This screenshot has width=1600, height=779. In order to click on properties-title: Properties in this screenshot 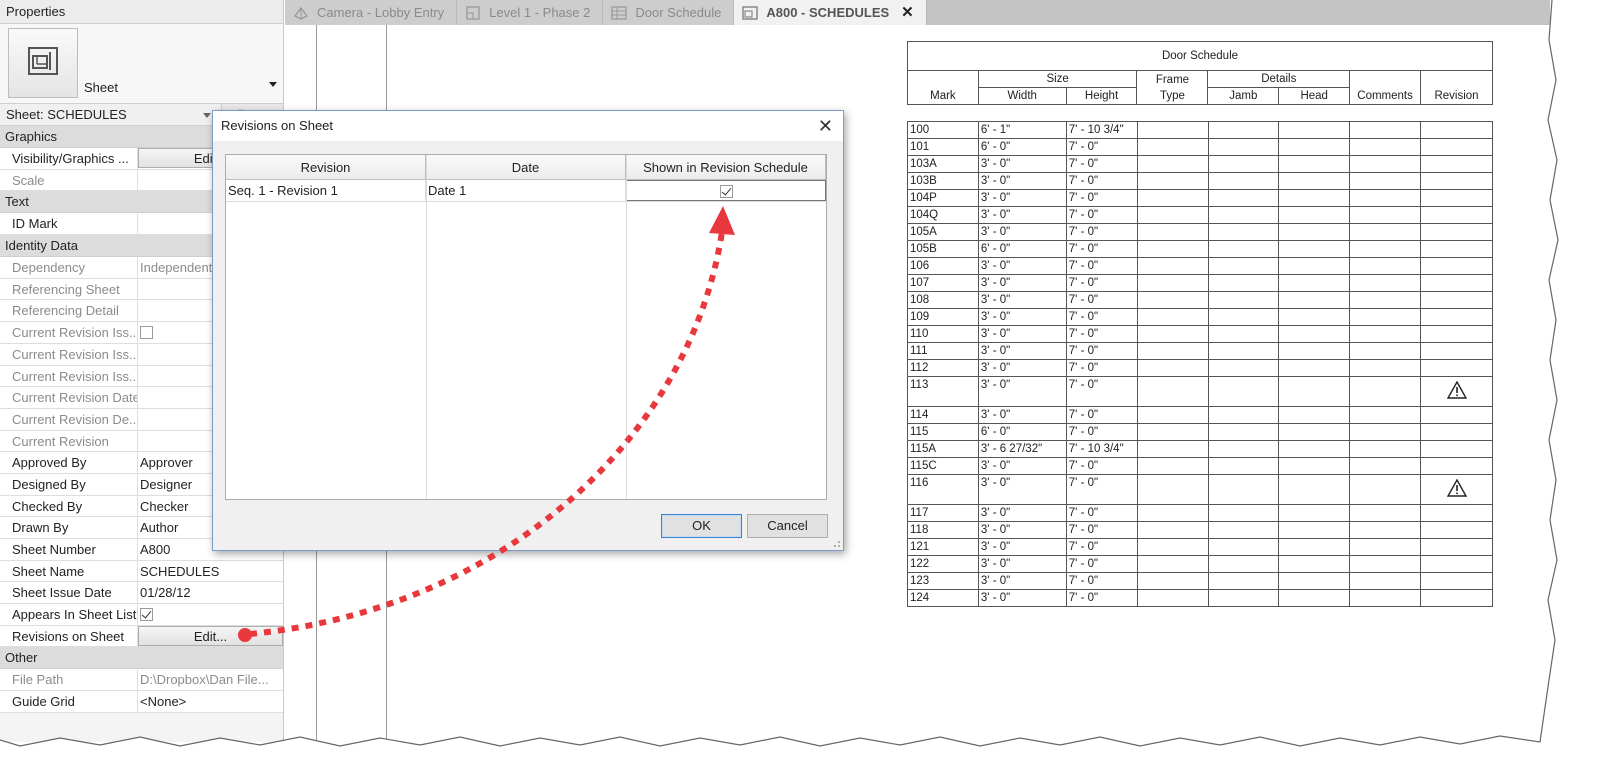, I will do `click(141, 12)`.